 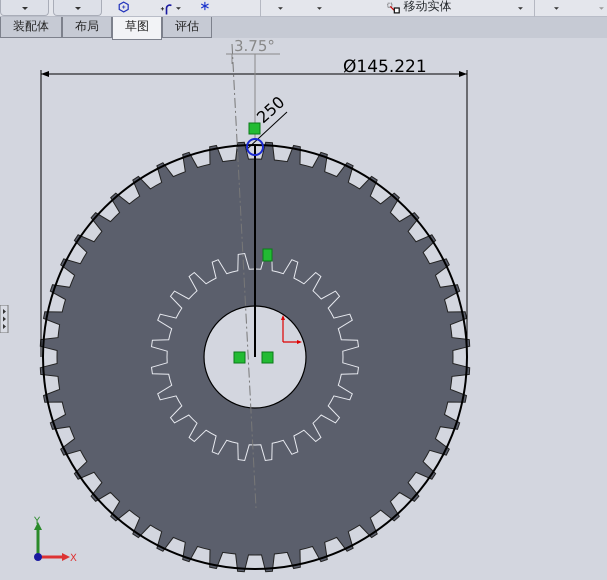 What do you see at coordinates (31, 27) in the screenshot?
I see `tab: 装配体` at bounding box center [31, 27].